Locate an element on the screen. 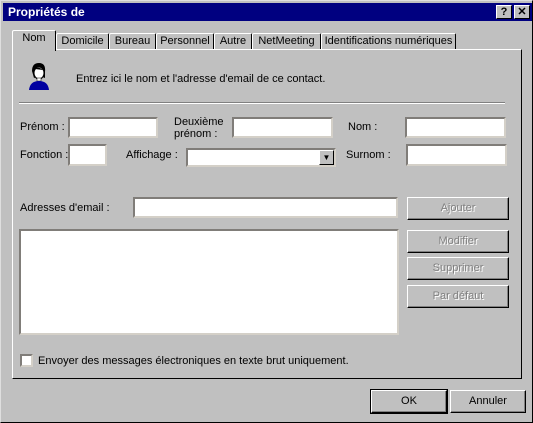 This screenshot has height=423, width=533. tab-personnel: Personnel is located at coordinates (185, 41).